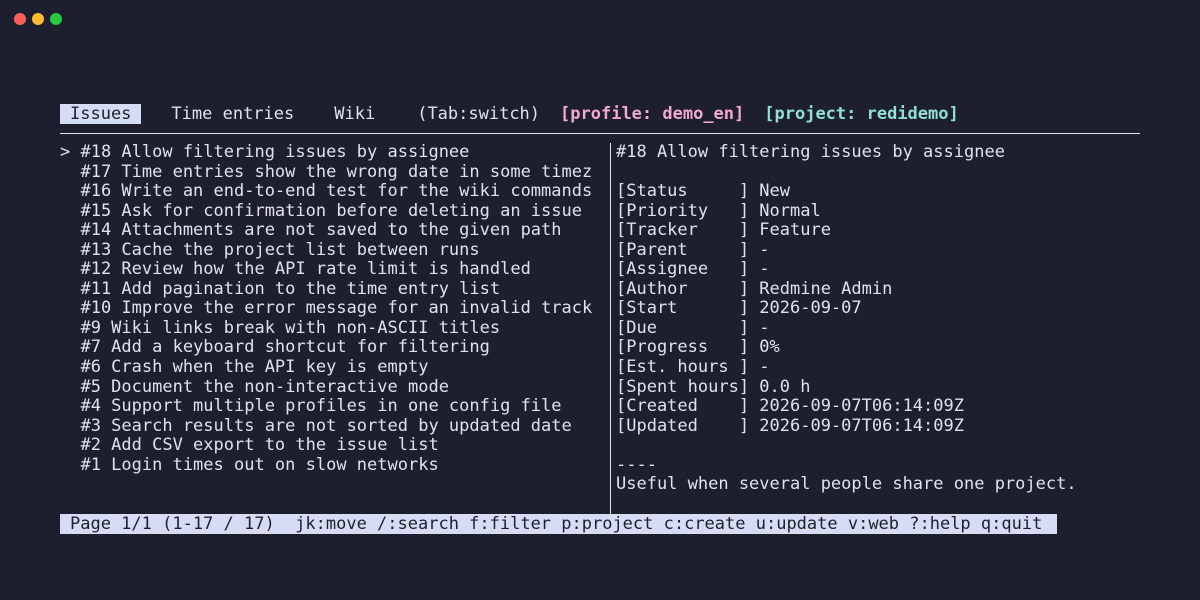  I want to click on detail-field-created: [Created ] 2026-09-07T06:14:09Z, so click(790, 407).